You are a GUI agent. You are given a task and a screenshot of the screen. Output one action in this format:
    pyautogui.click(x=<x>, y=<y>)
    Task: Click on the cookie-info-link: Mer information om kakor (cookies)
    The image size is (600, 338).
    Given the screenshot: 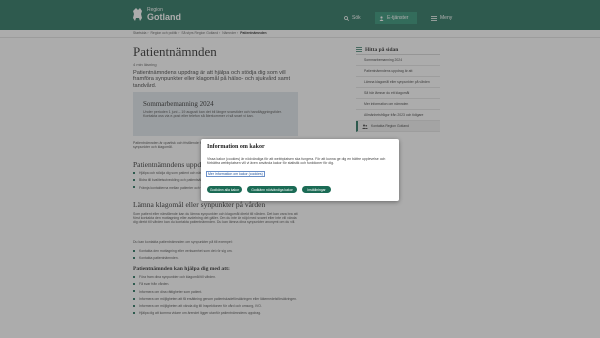 What is the action you would take?
    pyautogui.click(x=235, y=174)
    